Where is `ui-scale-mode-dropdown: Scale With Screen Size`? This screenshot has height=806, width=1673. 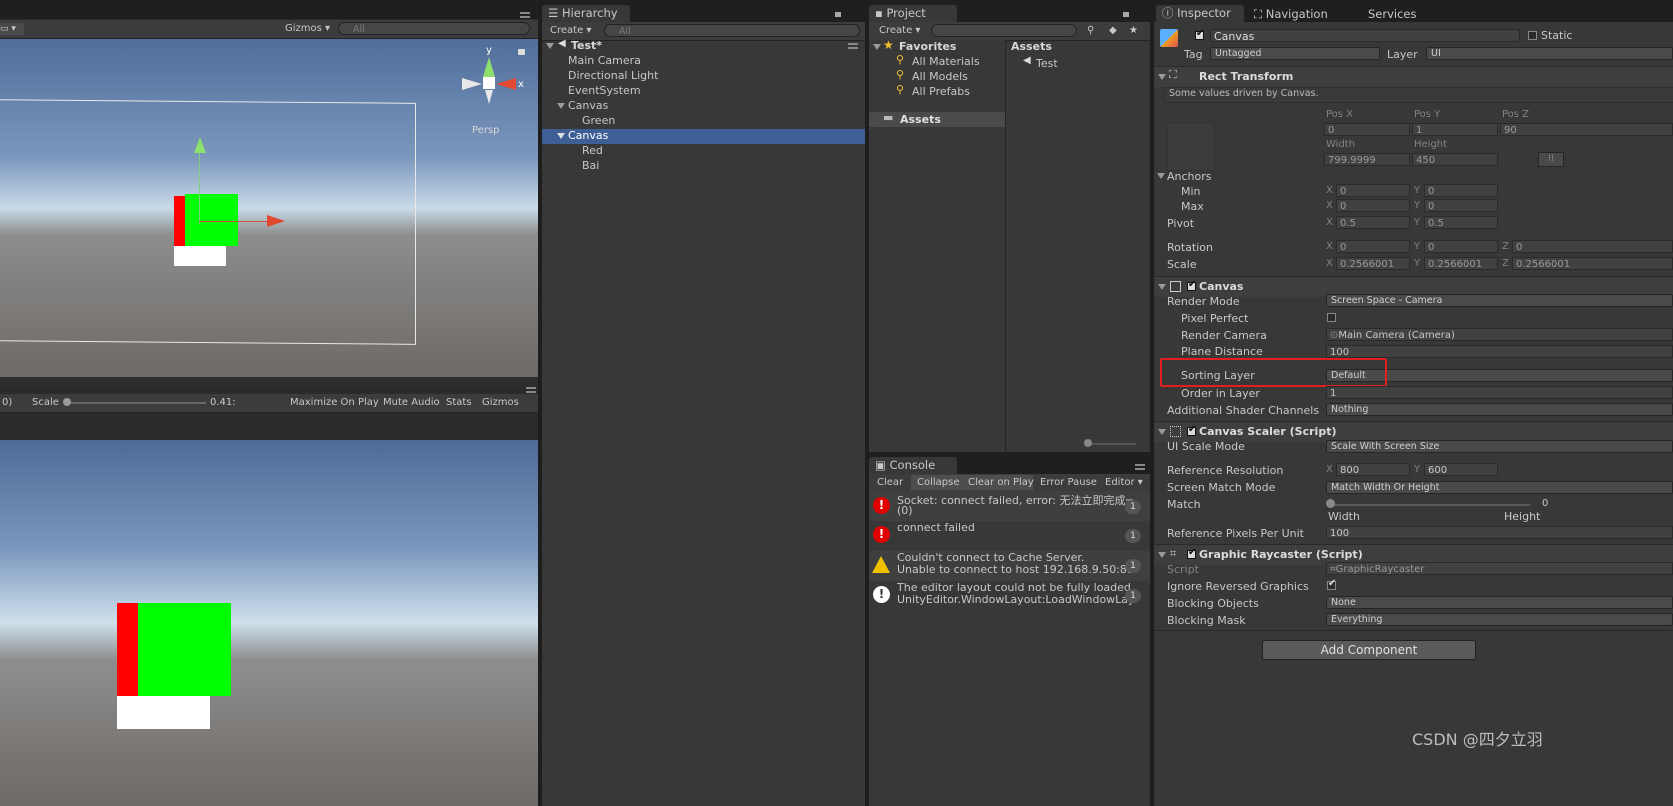
ui-scale-mode-dropdown: Scale With Screen Size is located at coordinates (1499, 446).